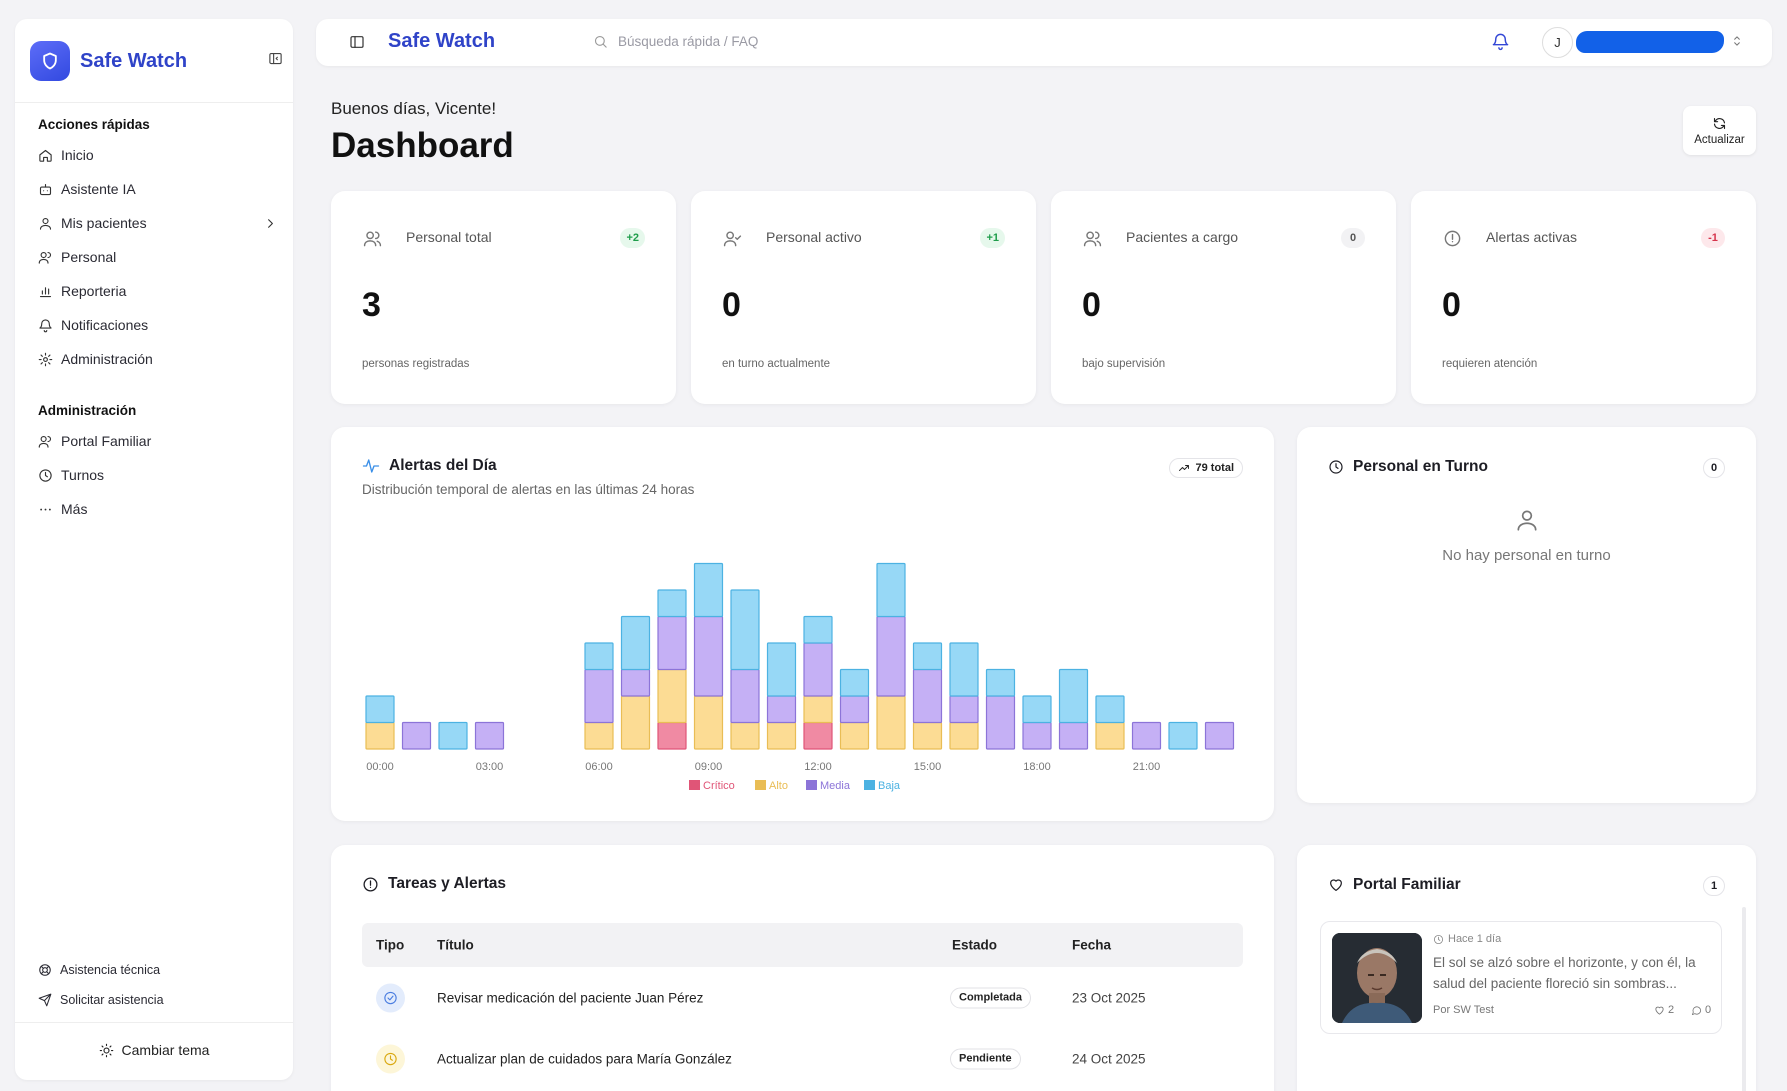  I want to click on legend-label: Alto, so click(778, 786).